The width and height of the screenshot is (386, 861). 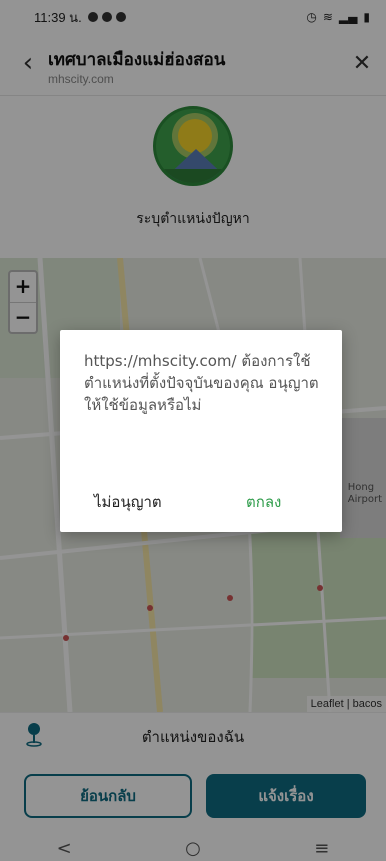 I want to click on deny-button: ไม่อนุญาต, so click(x=128, y=502).